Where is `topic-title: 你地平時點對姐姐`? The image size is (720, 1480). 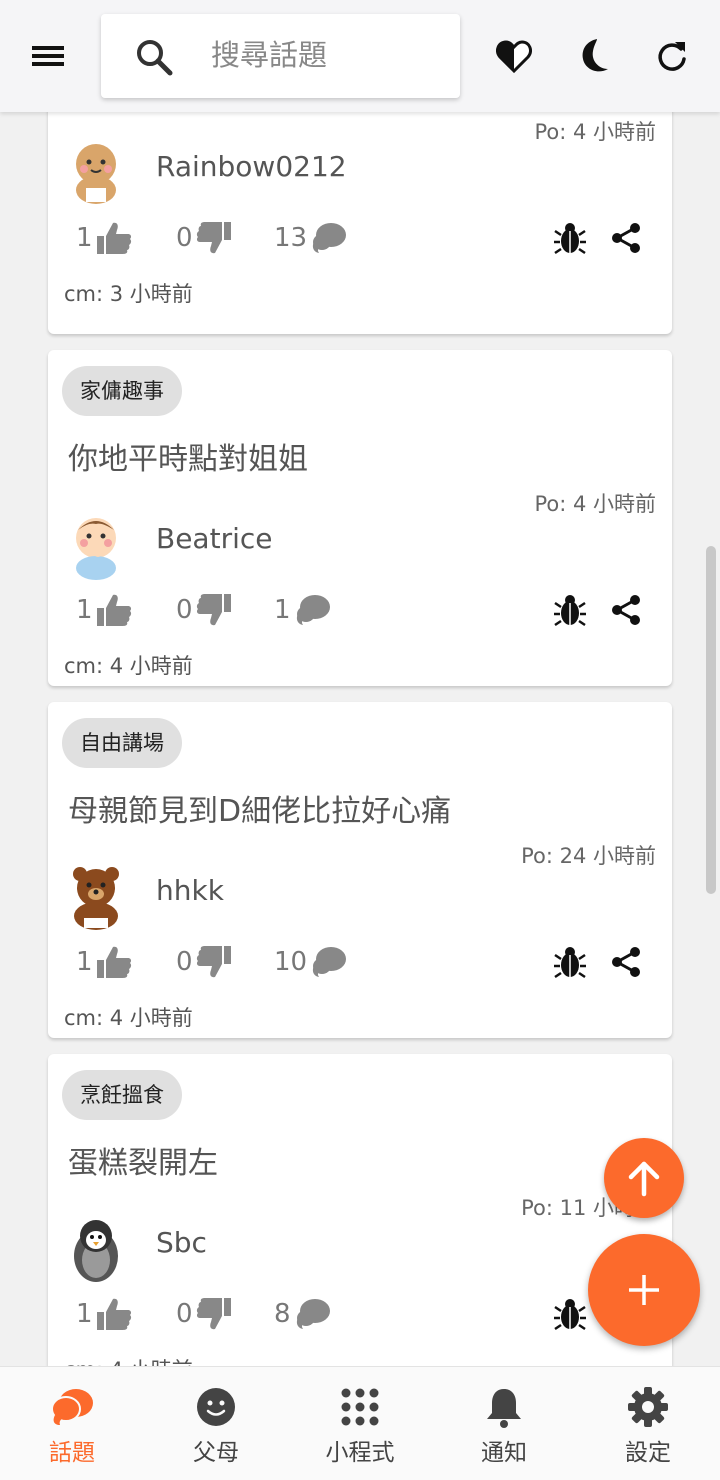 topic-title: 你地平時點對姐姐 is located at coordinates (188, 456).